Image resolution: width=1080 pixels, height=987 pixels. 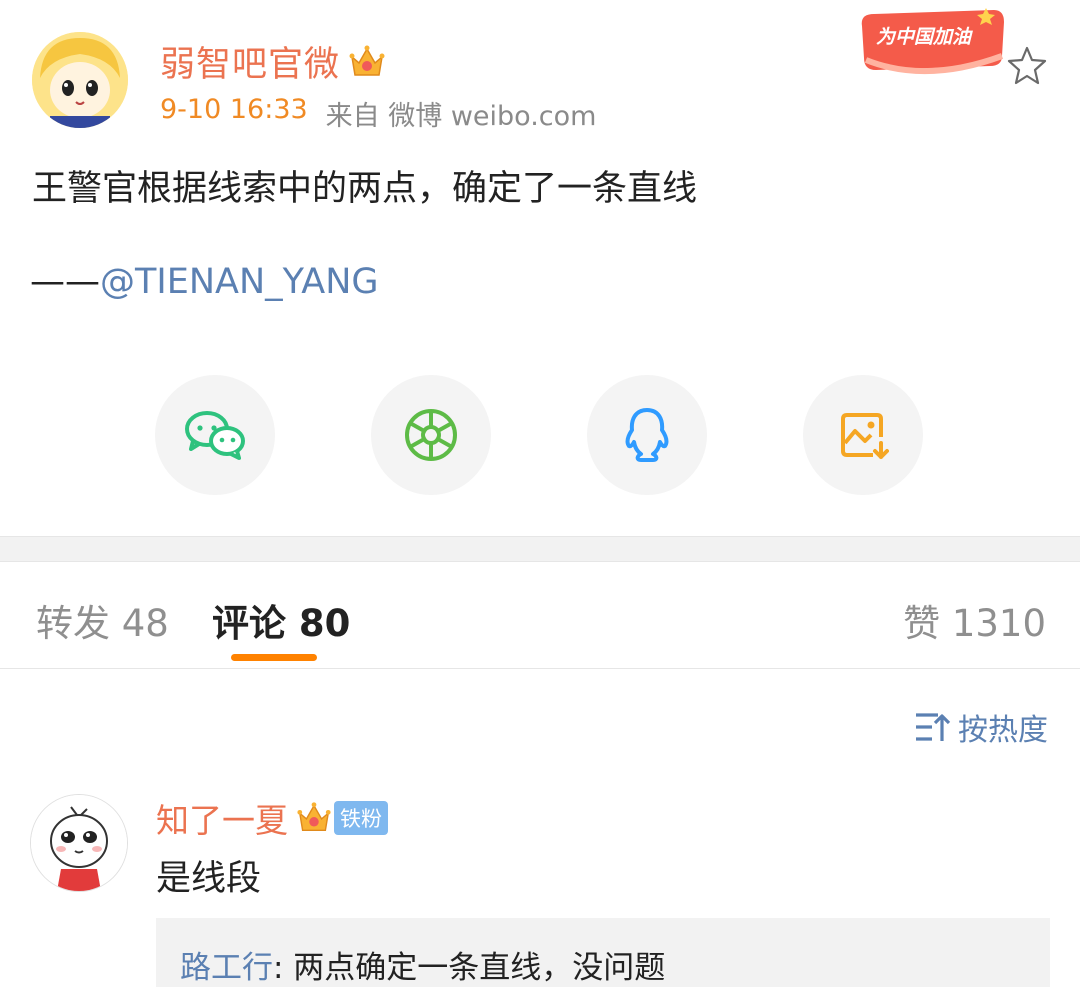 What do you see at coordinates (1027, 65) in the screenshot?
I see `favorite-star-icon` at bounding box center [1027, 65].